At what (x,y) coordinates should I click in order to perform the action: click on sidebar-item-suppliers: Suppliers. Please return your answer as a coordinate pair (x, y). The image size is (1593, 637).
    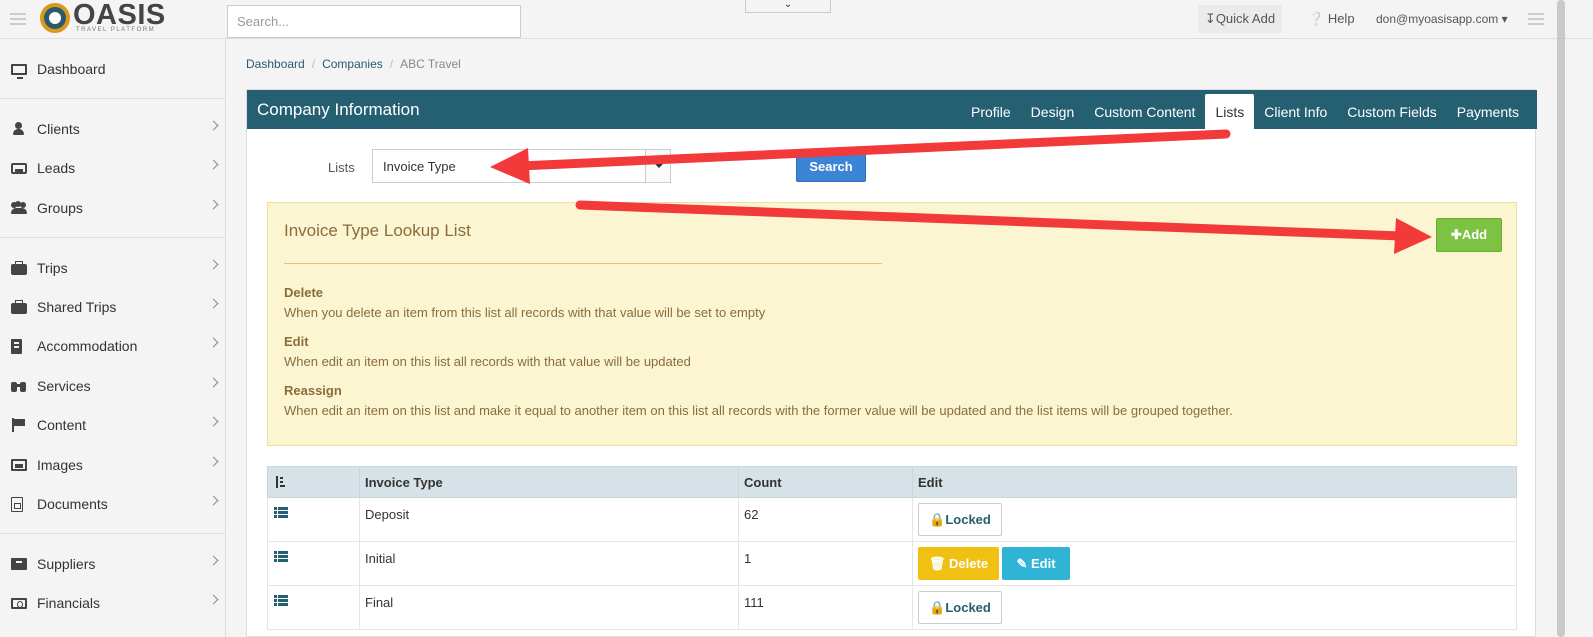
    Looking at the image, I should click on (113, 564).